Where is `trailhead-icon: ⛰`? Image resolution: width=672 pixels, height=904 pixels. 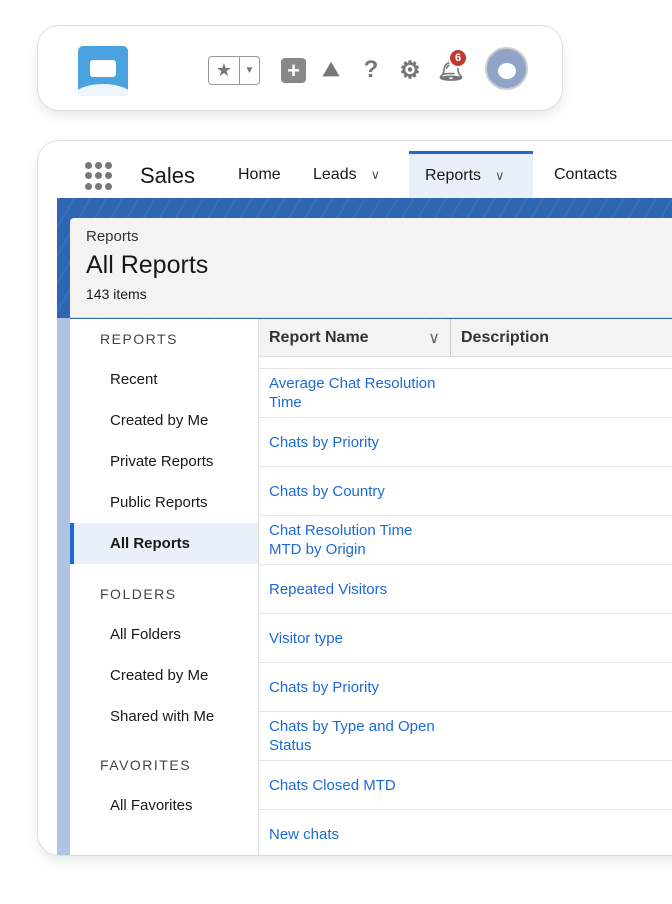 trailhead-icon: ⛰ is located at coordinates (331, 70).